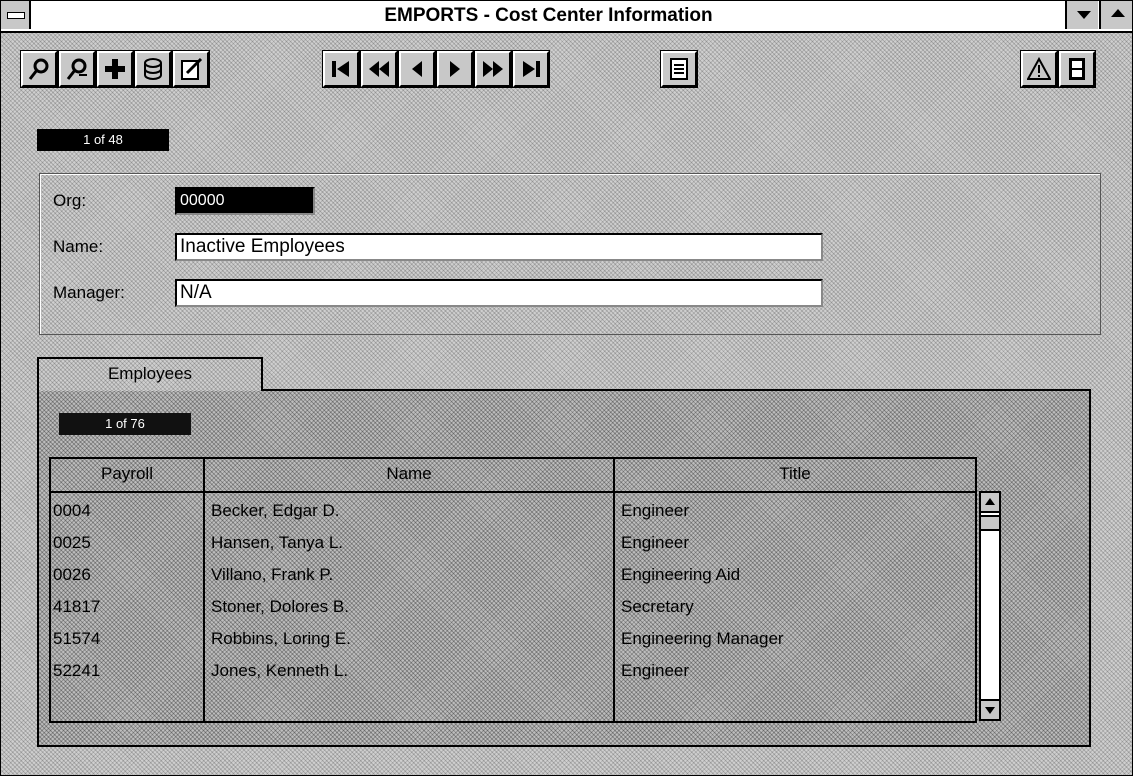 This screenshot has width=1133, height=776. What do you see at coordinates (702, 638) in the screenshot?
I see `cell-title: Engineering Manager` at bounding box center [702, 638].